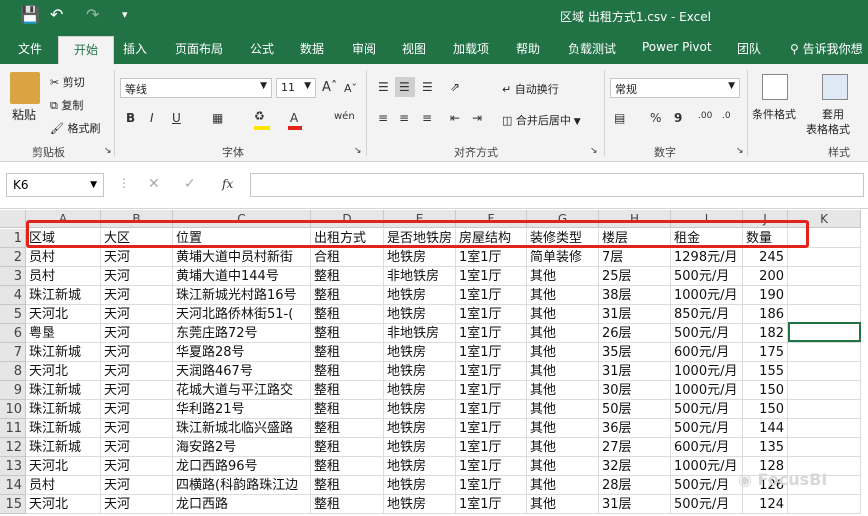 The width and height of the screenshot is (868, 516). What do you see at coordinates (705, 116) in the screenshot?
I see `increase-decimal-icon: .00` at bounding box center [705, 116].